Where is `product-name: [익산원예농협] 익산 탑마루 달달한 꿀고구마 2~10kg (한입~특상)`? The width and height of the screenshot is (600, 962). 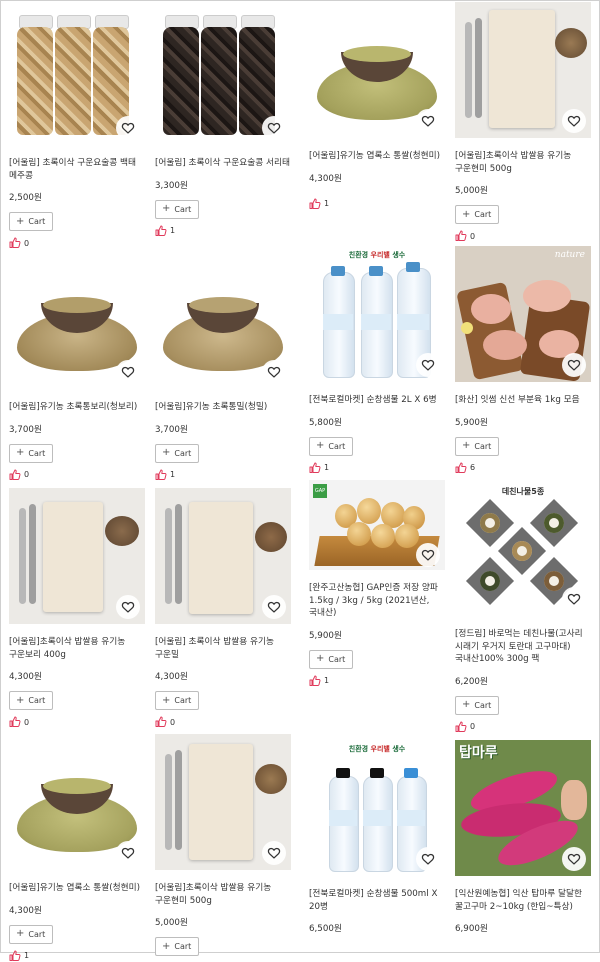
product-name: [익산원예농협] 익산 탑마루 달달한 꿀고구마 2~10kg (한입~특상) is located at coordinates (523, 900).